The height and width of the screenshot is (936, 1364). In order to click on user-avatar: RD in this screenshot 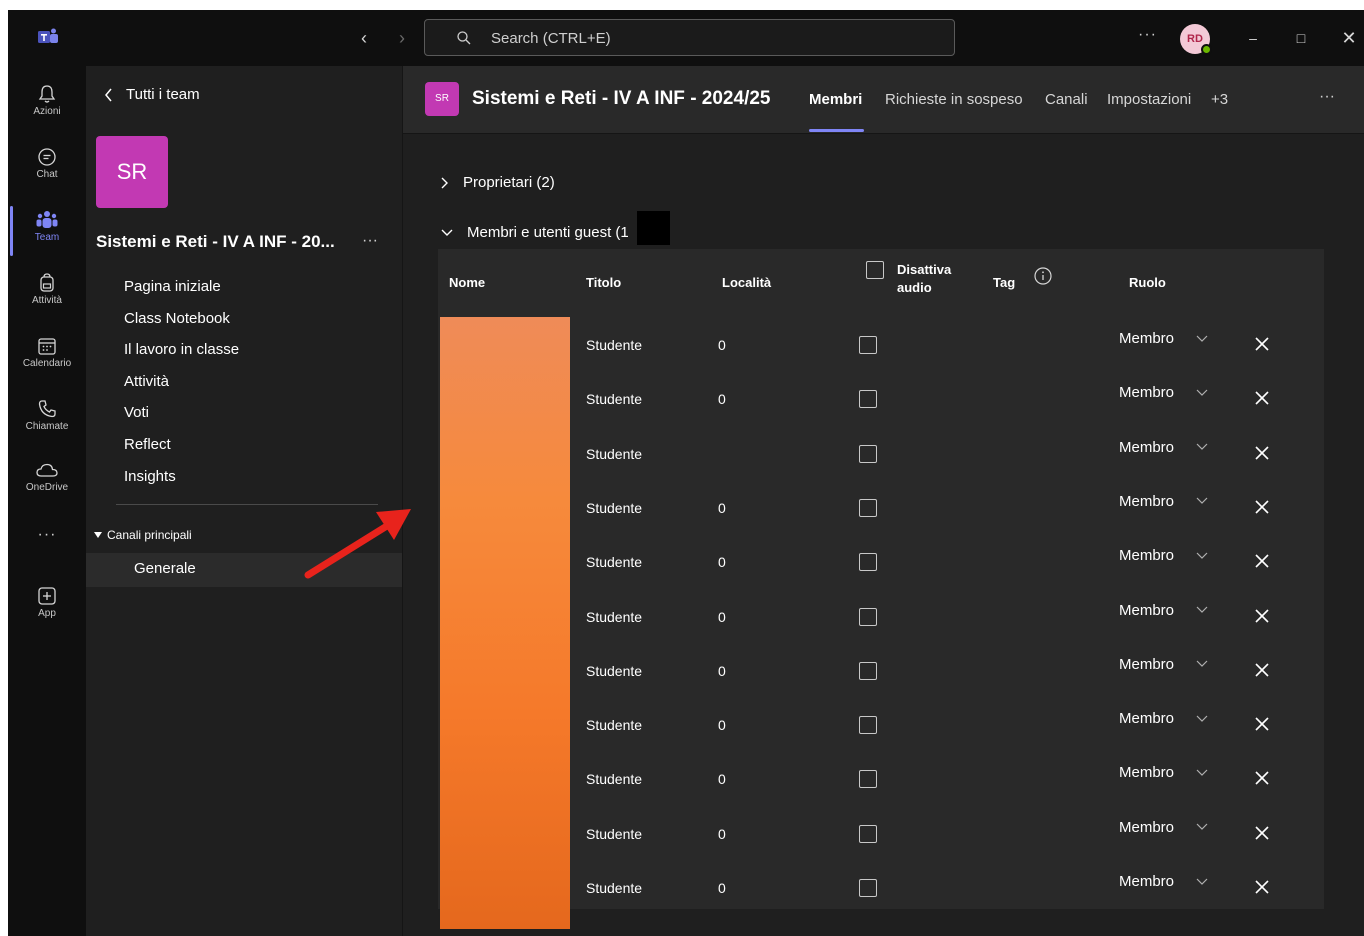, I will do `click(1196, 39)`.